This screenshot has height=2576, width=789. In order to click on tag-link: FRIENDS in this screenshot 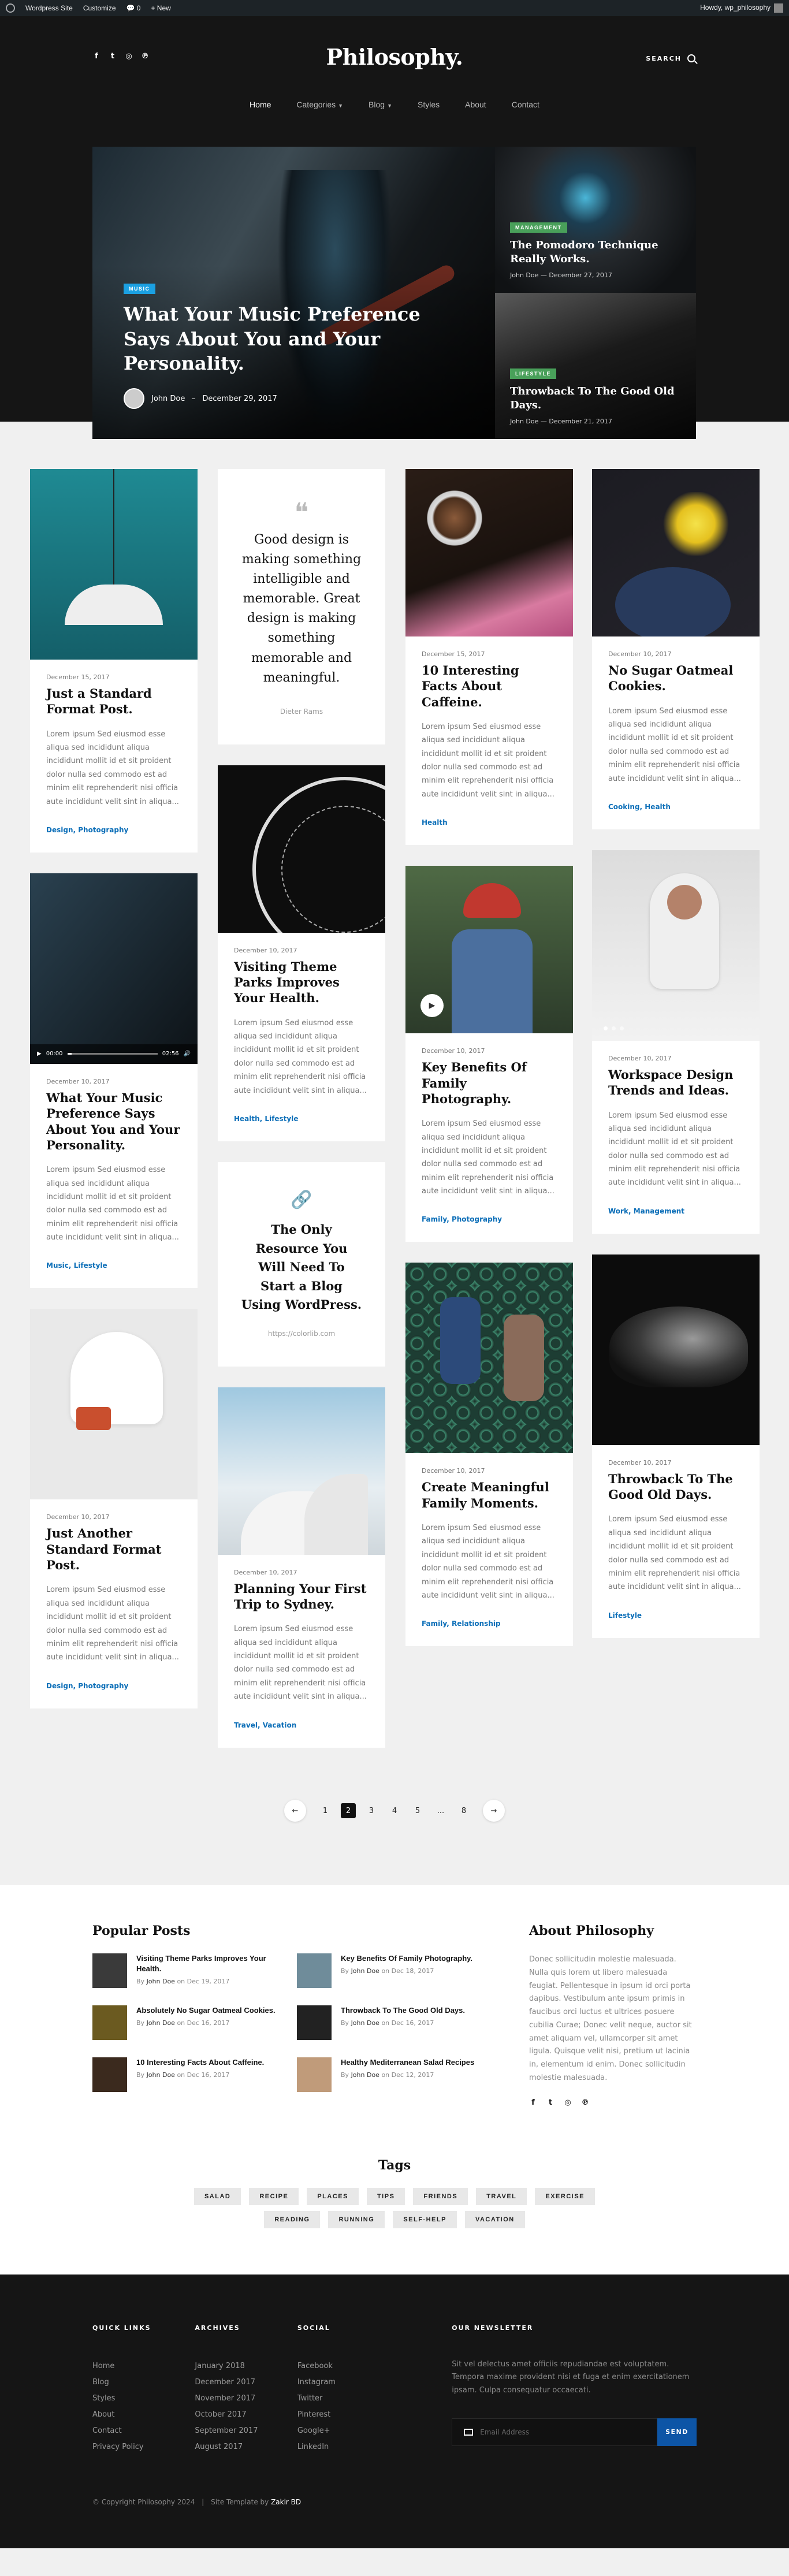, I will do `click(440, 2196)`.